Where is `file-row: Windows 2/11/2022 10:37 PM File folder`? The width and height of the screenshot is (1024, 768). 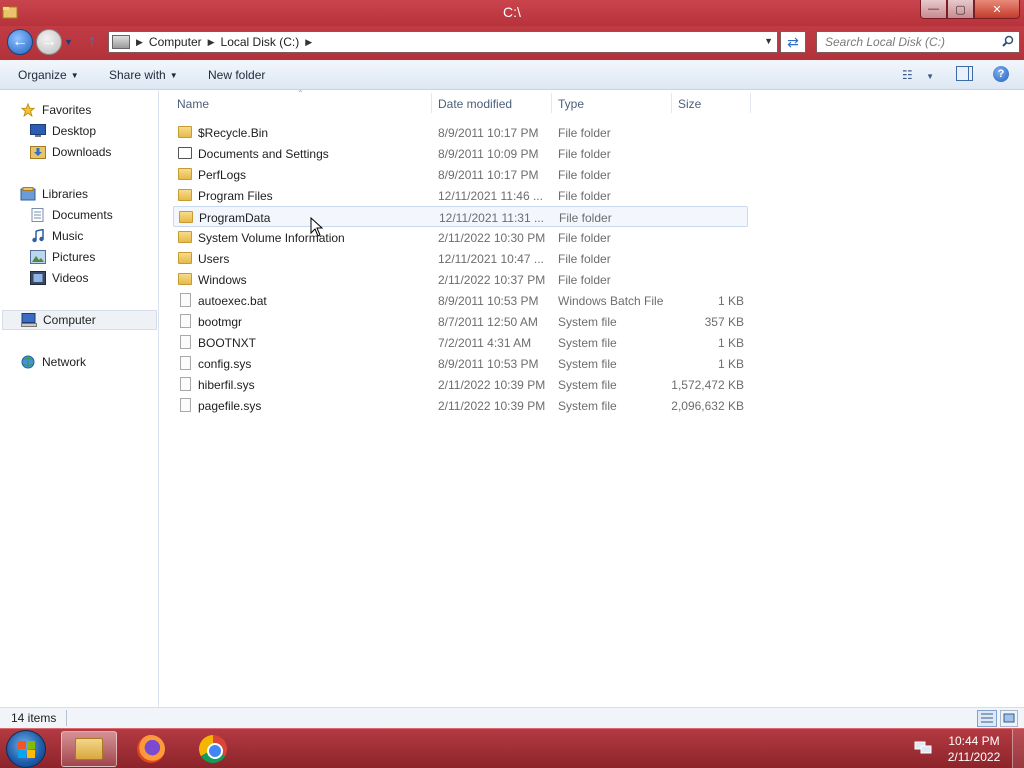
file-row: Windows 2/11/2022 10:37 PM File folder is located at coordinates (460, 279).